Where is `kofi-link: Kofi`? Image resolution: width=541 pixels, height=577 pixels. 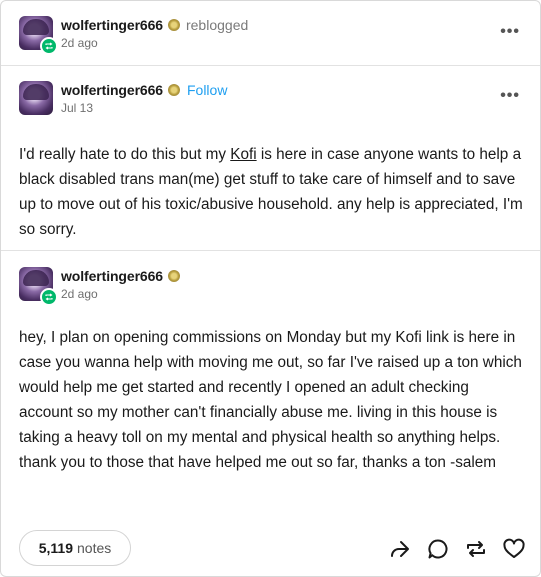
kofi-link: Kofi is located at coordinates (243, 154).